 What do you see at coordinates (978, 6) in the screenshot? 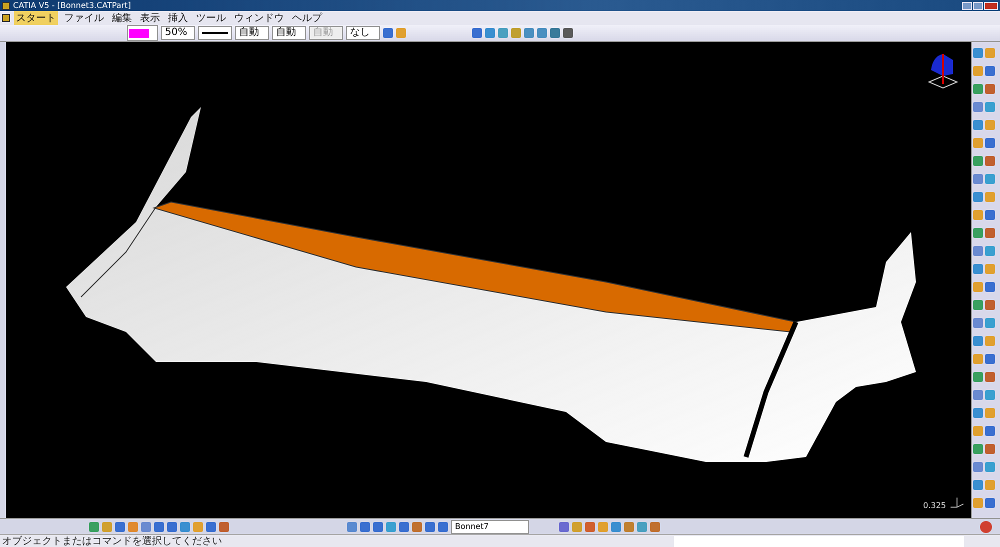
I see `maximize-icon` at bounding box center [978, 6].